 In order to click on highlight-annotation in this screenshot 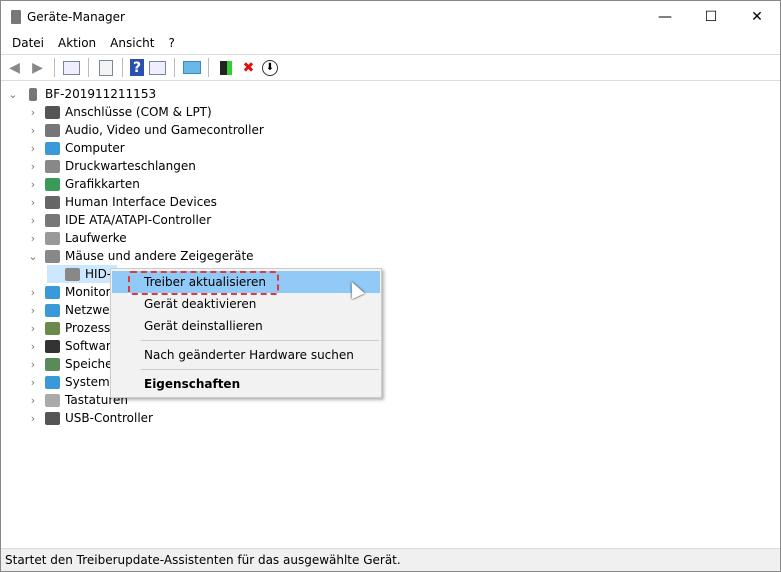, I will do `click(203, 283)`.